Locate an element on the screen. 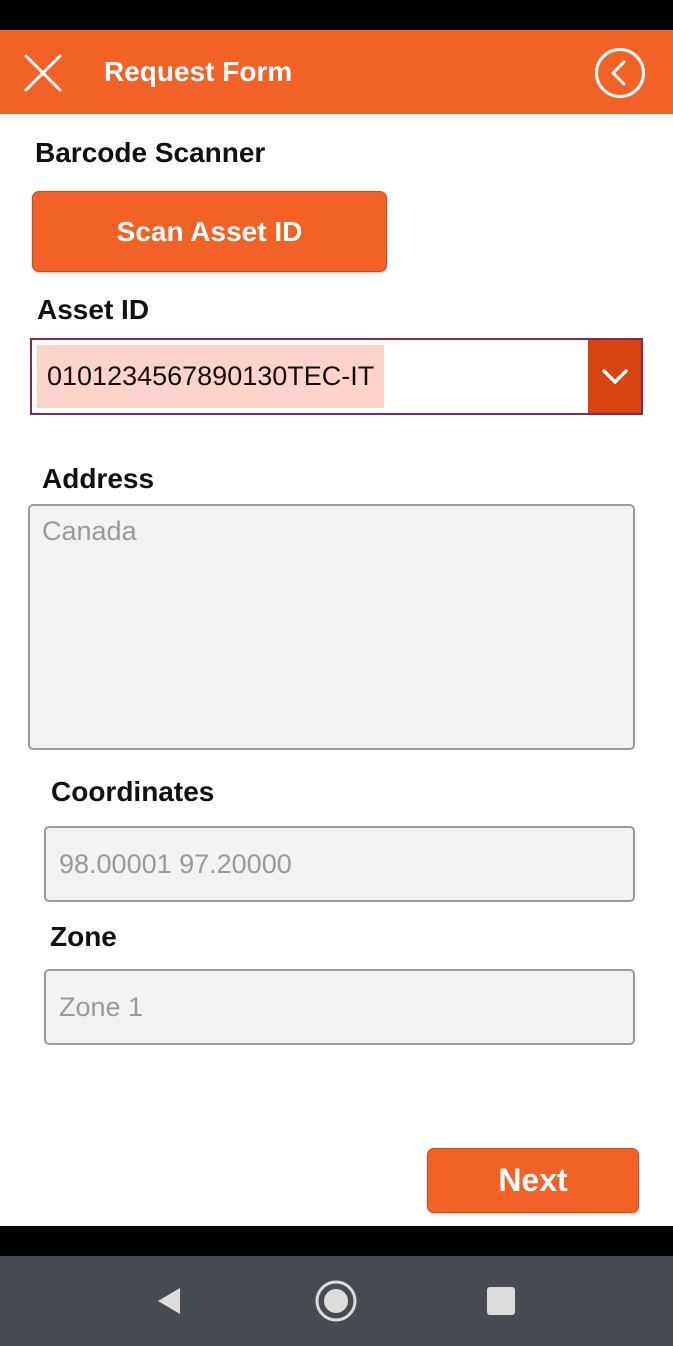 Image resolution: width=673 pixels, height=1346 pixels. circle-home-icon is located at coordinates (336, 1301).